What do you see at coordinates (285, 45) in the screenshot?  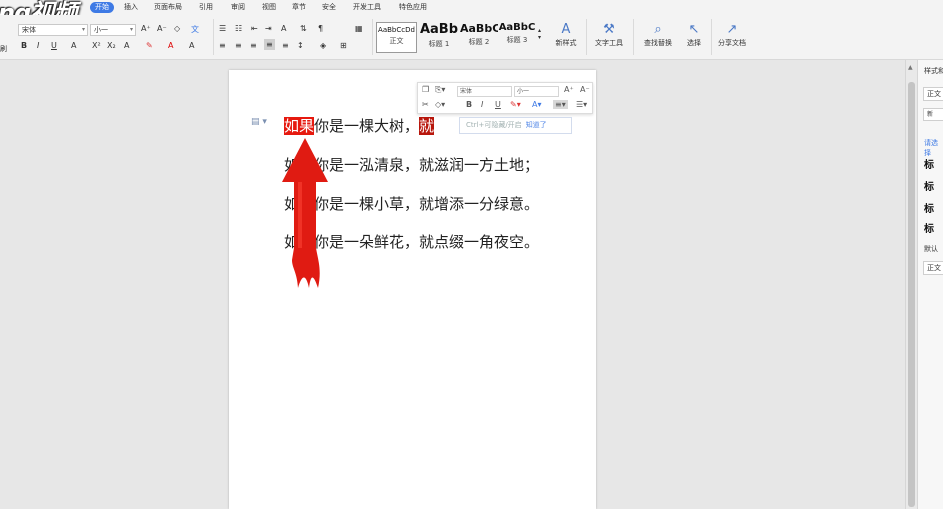 I see `distributed-icon: ≡` at bounding box center [285, 45].